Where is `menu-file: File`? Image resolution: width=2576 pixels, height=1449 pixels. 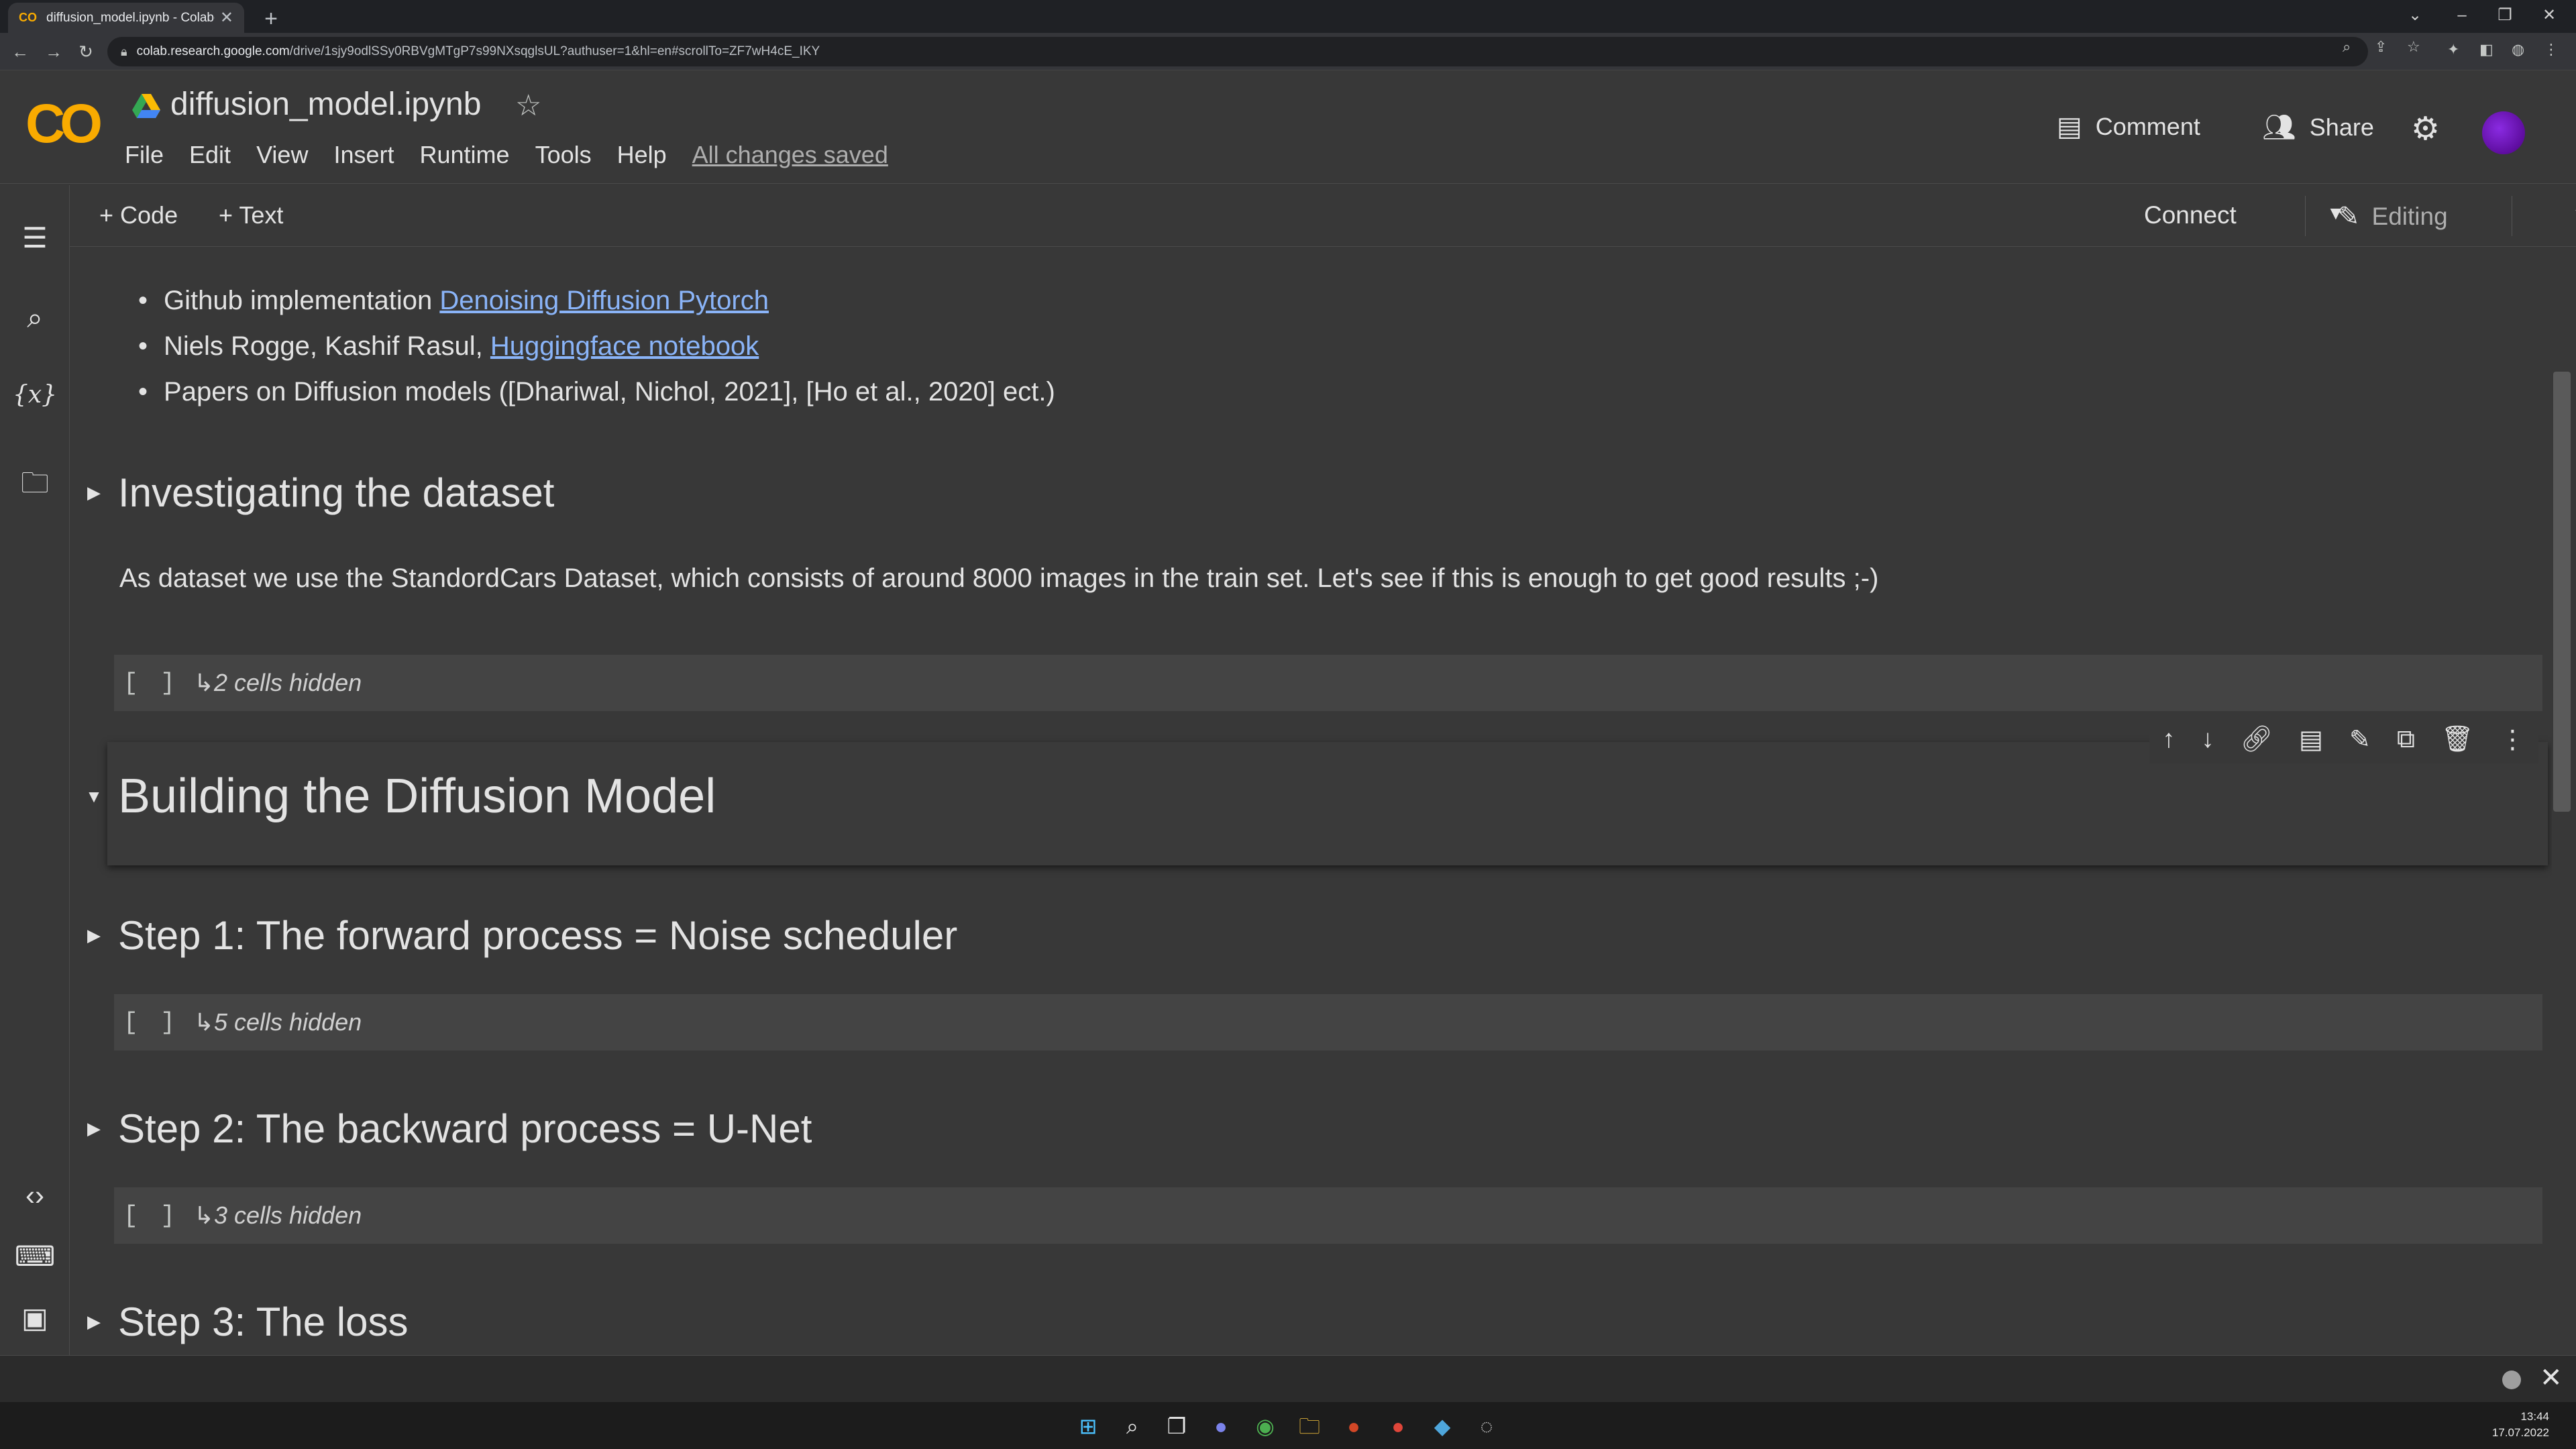 menu-file: File is located at coordinates (144, 155).